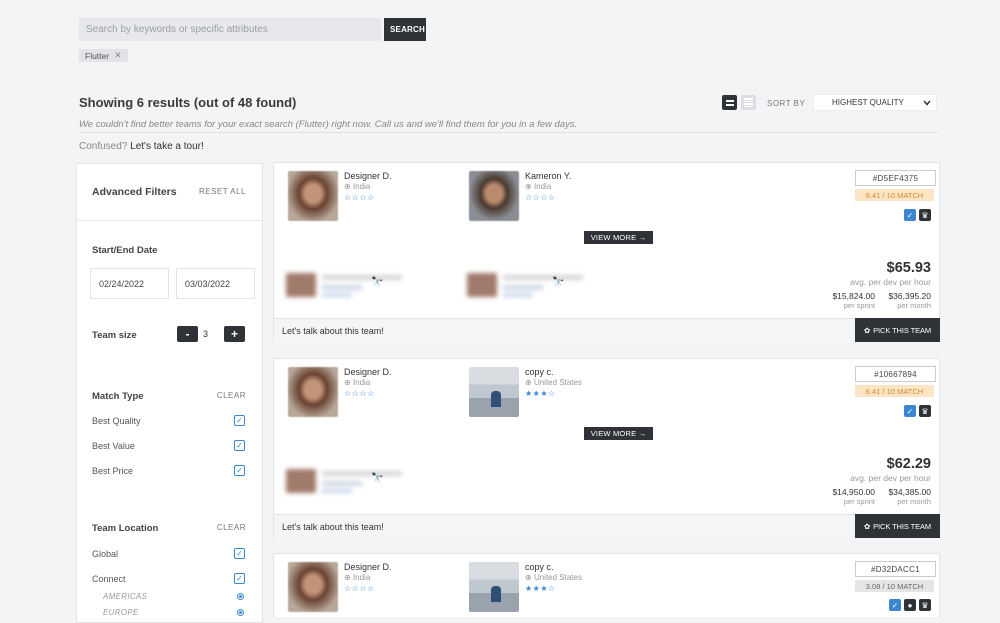 This screenshot has height=623, width=1000. Describe the element at coordinates (240, 596) in the screenshot. I see `americas-radio` at that location.